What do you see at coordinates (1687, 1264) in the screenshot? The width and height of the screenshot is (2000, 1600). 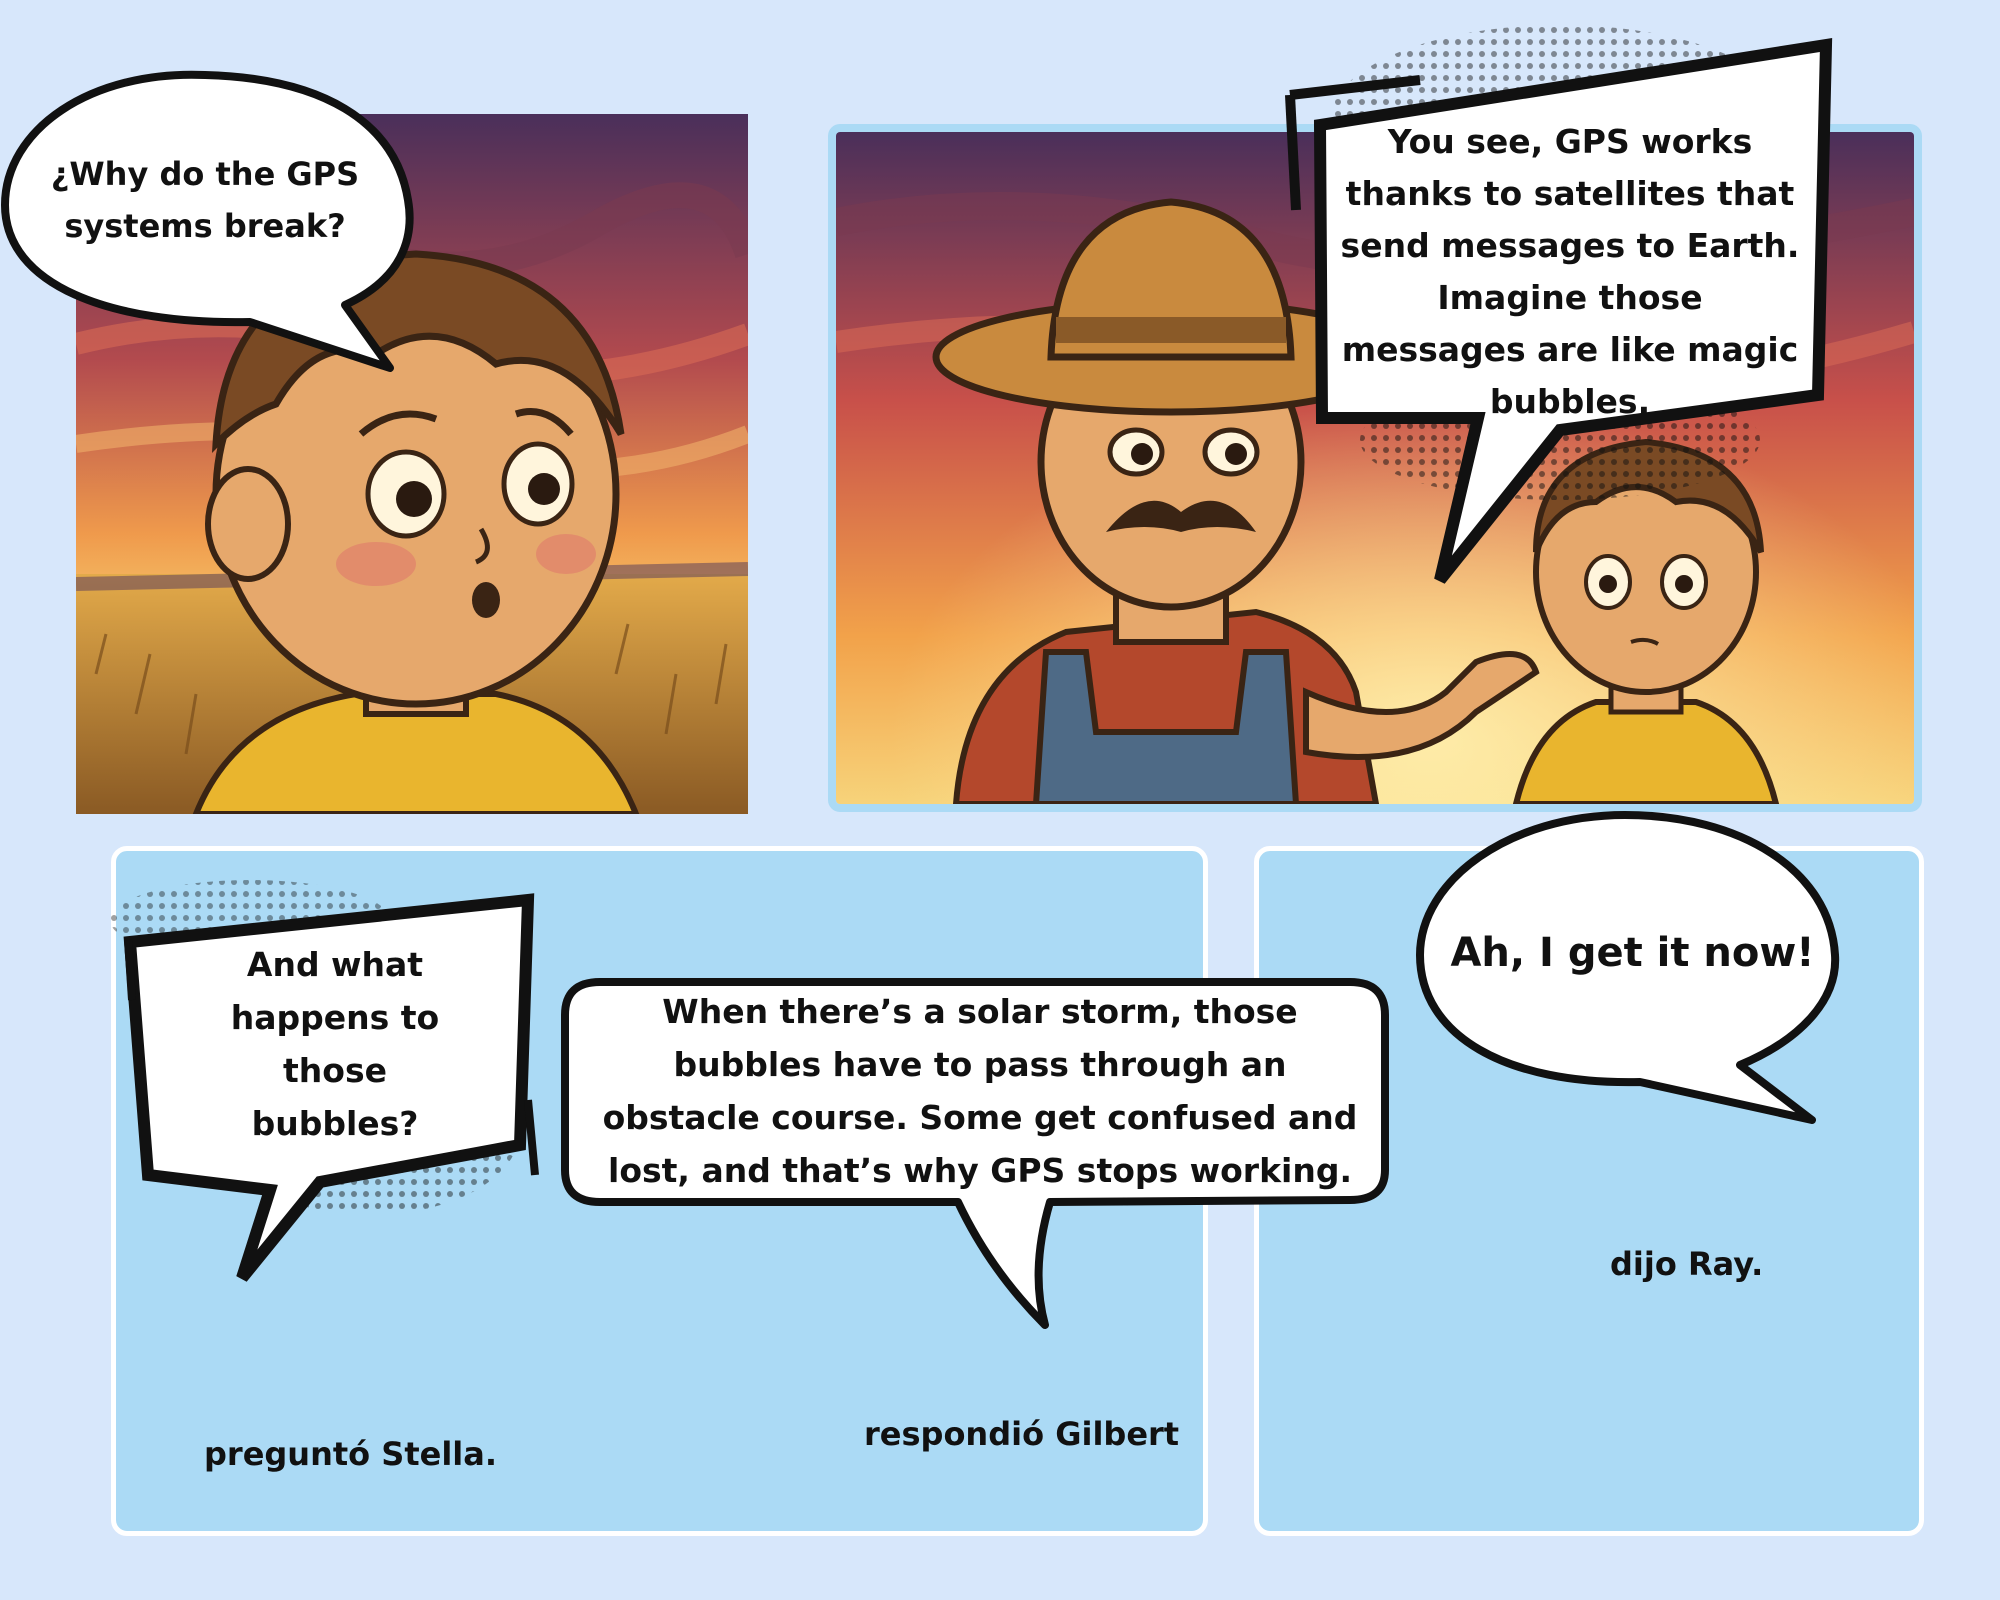 I see `caption-p4: dijo Ray.` at bounding box center [1687, 1264].